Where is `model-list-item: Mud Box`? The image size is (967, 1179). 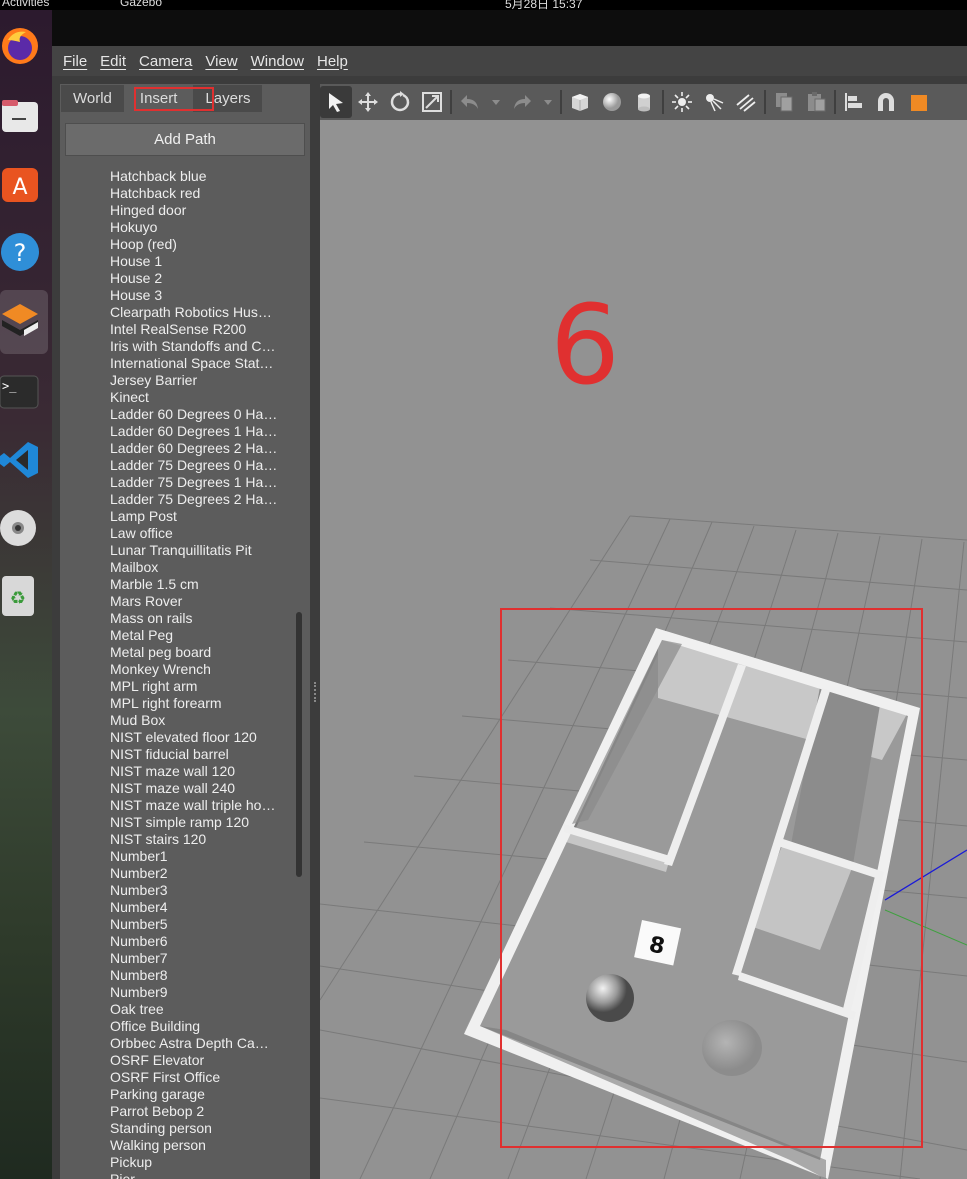
model-list-item: Mud Box is located at coordinates (180, 720).